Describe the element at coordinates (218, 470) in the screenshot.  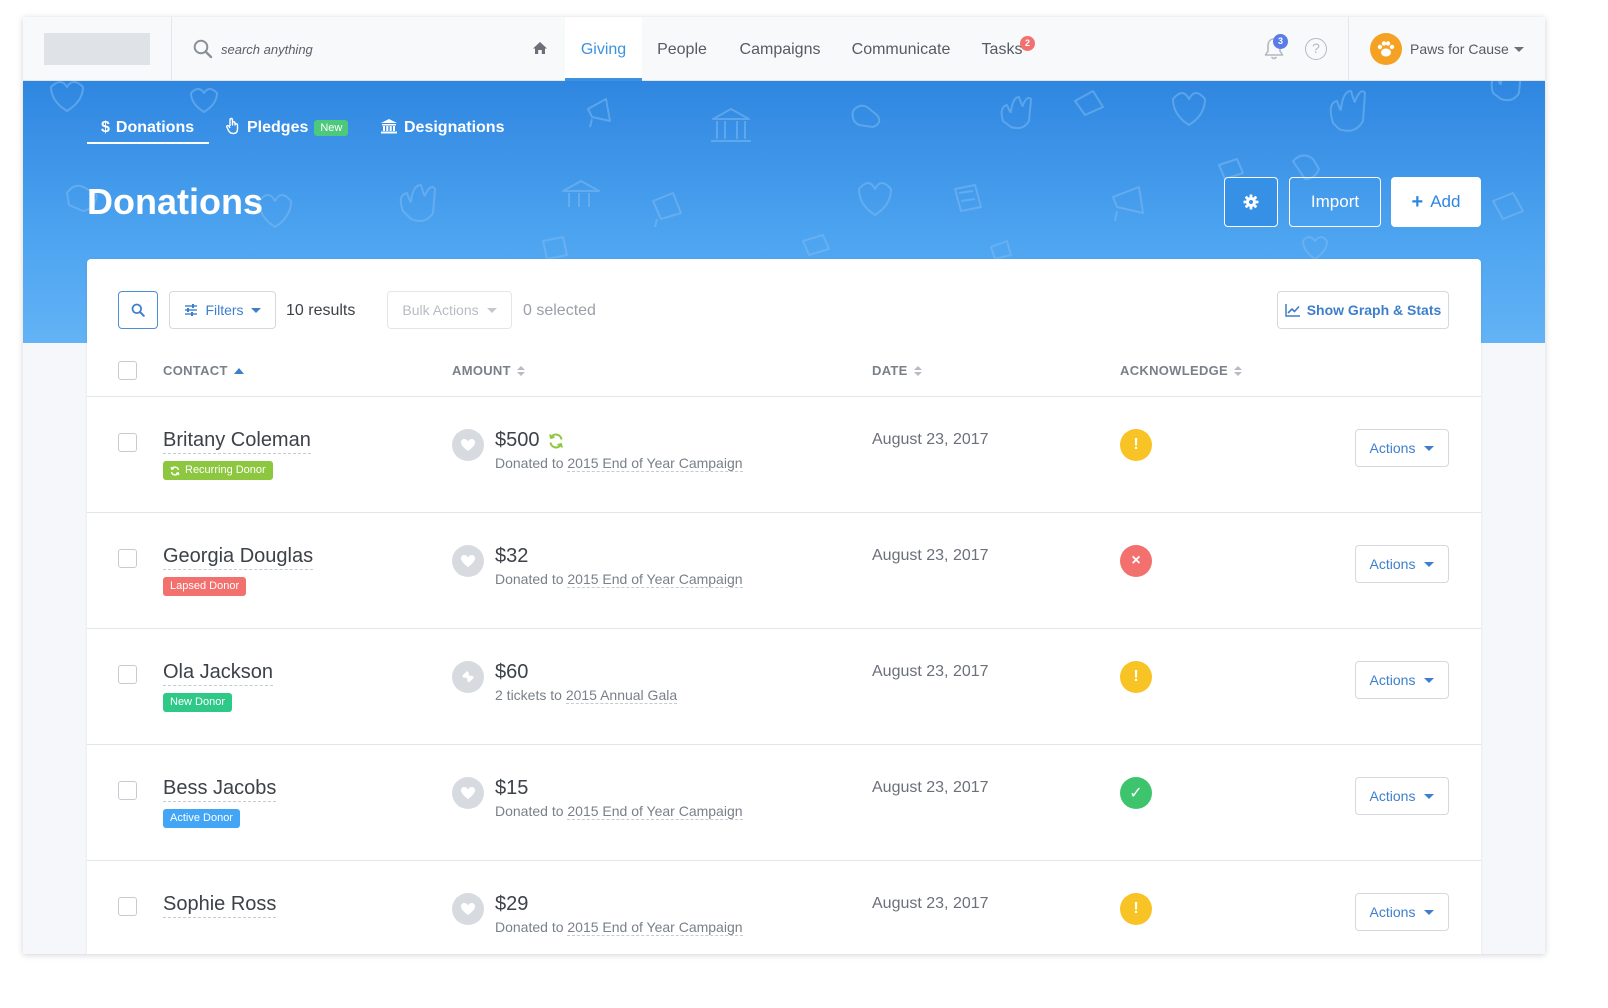
I see `recurring-donor-badge: Recurring Donor` at that location.